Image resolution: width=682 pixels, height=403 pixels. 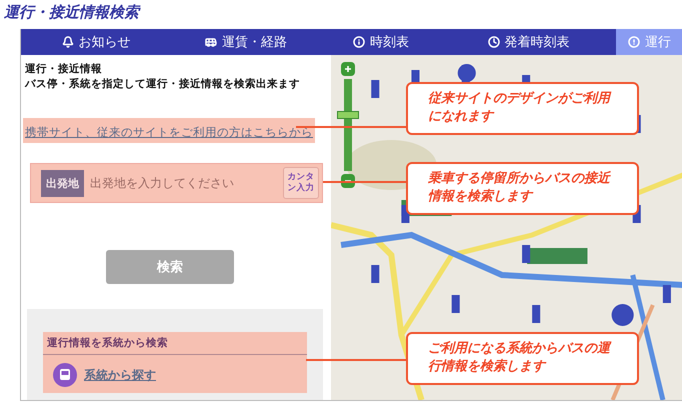 What do you see at coordinates (62, 183) in the screenshot?
I see `field-label: 出発地` at bounding box center [62, 183].